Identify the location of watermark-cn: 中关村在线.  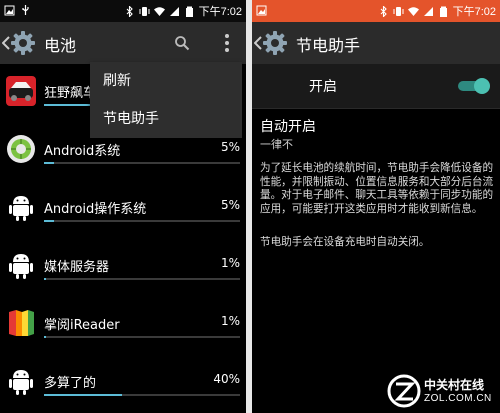
(454, 385).